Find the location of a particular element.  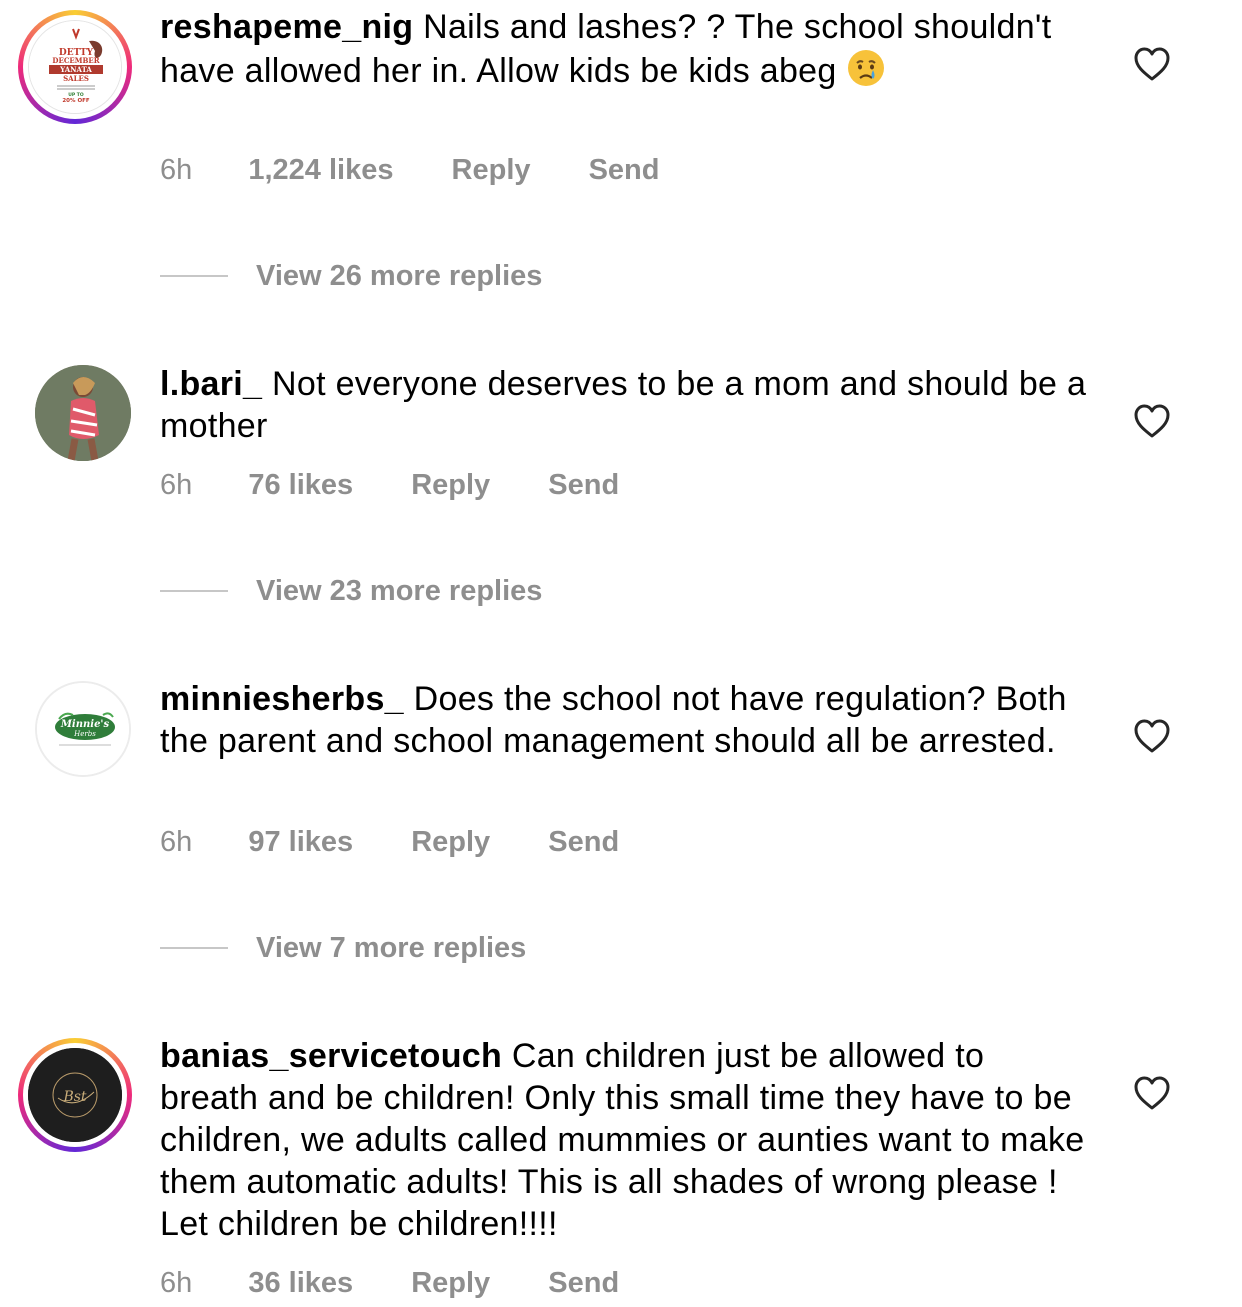

likes-count: 36 likes is located at coordinates (300, 1283).